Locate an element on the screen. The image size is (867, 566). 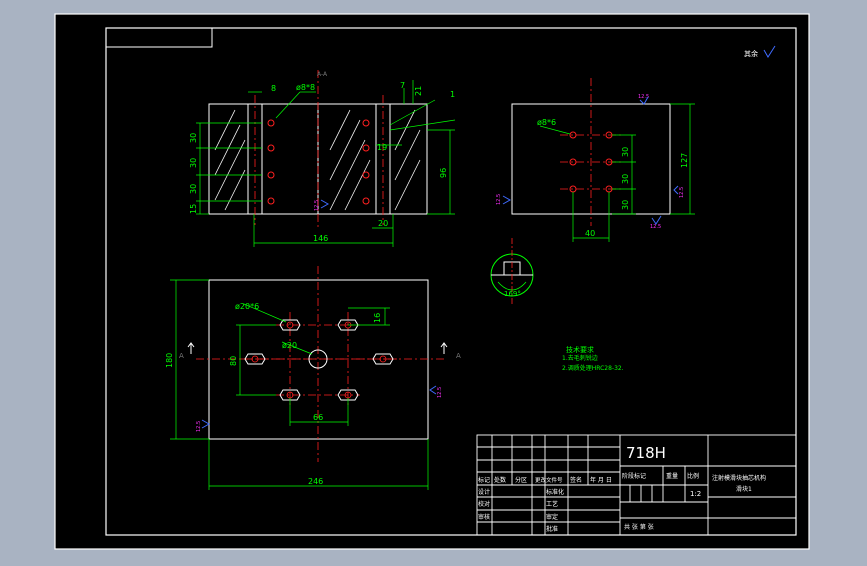
dim-left-15: 15 is located at coordinates (193, 209).